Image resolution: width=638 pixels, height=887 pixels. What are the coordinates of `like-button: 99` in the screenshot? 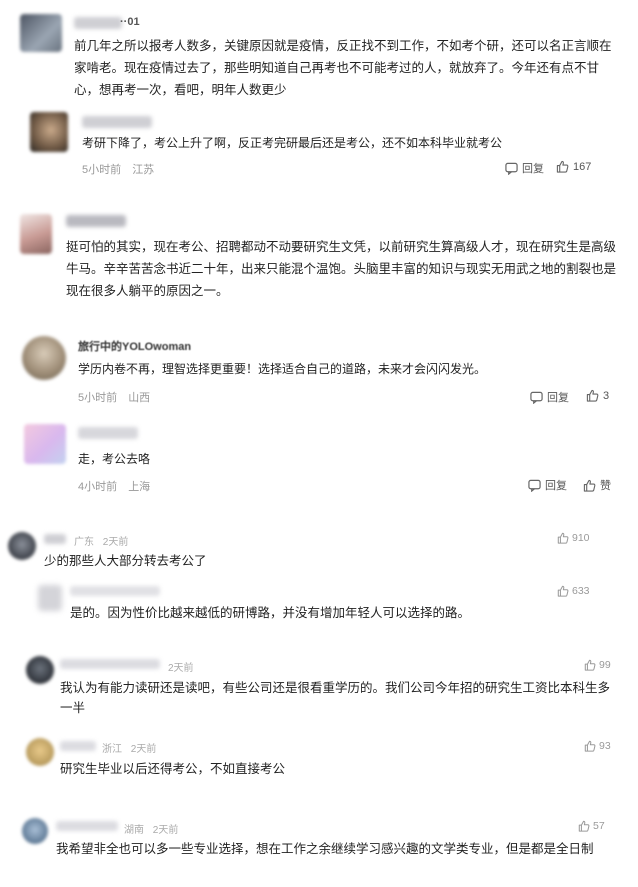 It's located at (597, 665).